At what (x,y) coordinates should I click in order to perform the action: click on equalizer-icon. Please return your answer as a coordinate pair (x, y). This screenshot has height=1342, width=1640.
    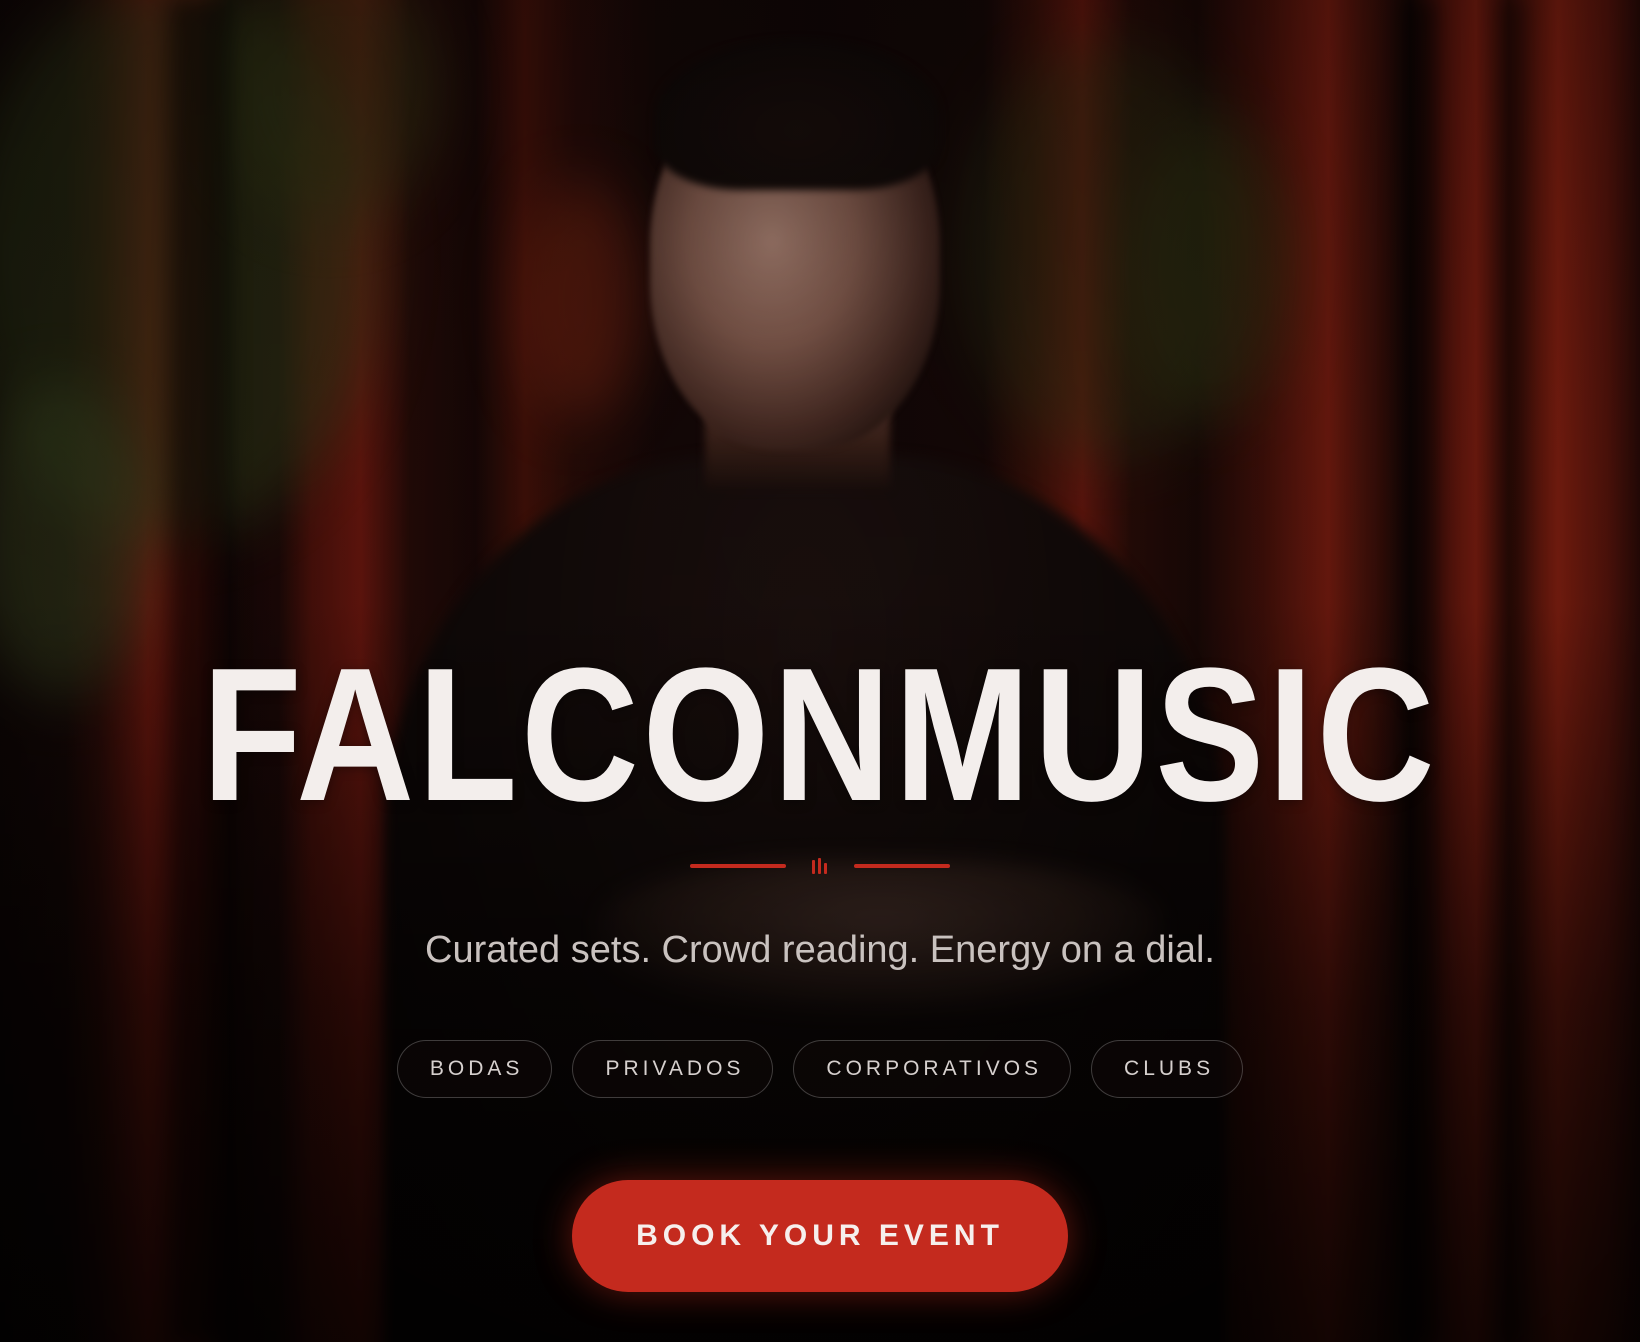
    Looking at the image, I should click on (820, 866).